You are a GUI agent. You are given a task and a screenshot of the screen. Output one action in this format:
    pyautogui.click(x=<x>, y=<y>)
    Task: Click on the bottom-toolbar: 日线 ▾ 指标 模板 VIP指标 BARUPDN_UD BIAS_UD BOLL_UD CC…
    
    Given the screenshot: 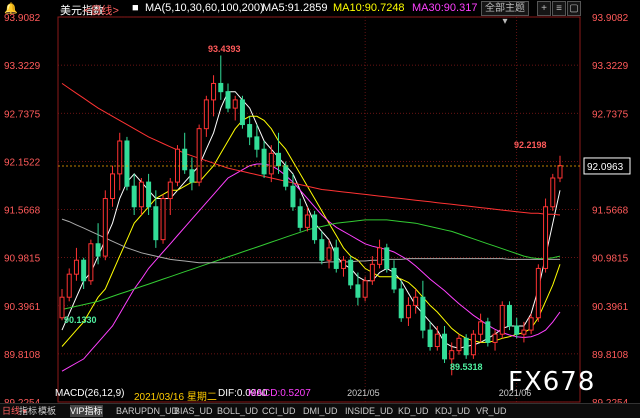 What is the action you would take?
    pyautogui.click(x=320, y=410)
    